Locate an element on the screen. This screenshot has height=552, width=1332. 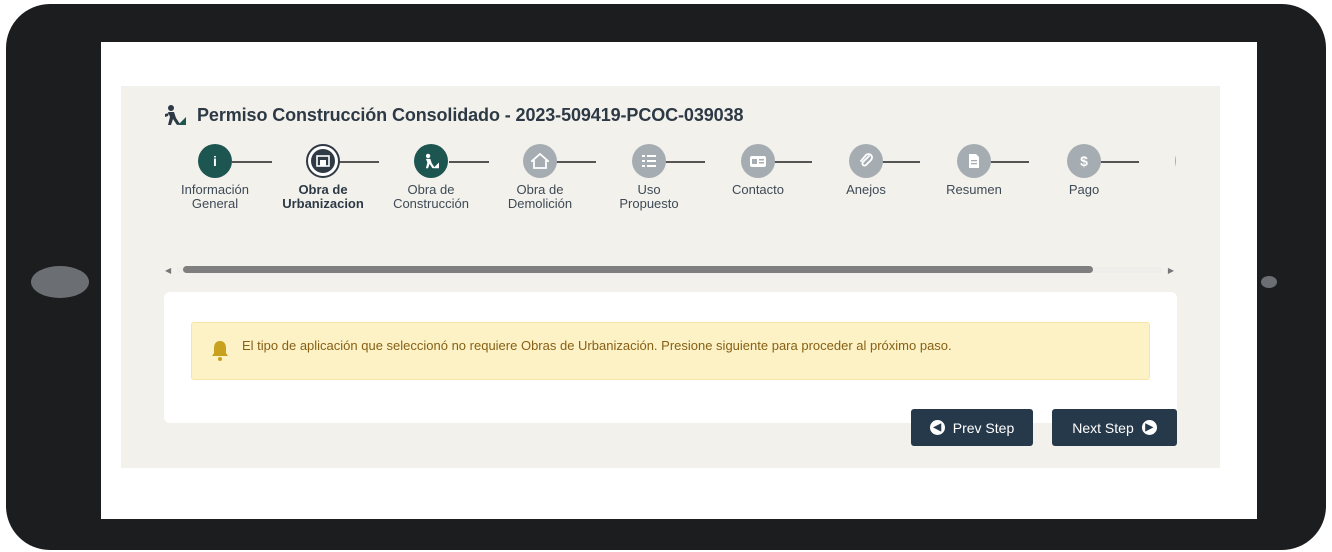
prev-step-button: ◀ Prev Step is located at coordinates (972, 427).